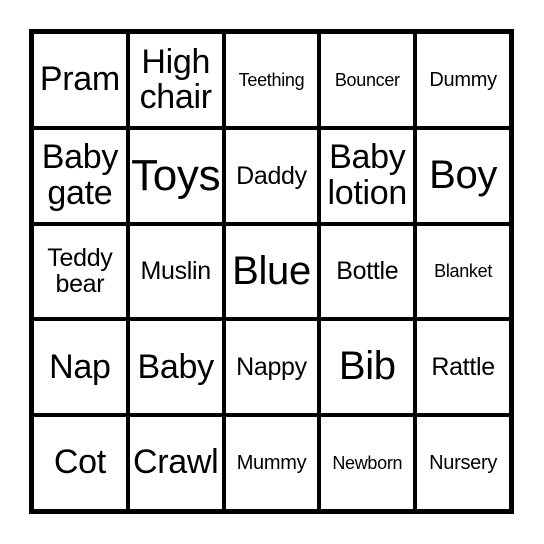  What do you see at coordinates (367, 80) in the screenshot?
I see `bingo-cell: Bouncer` at bounding box center [367, 80].